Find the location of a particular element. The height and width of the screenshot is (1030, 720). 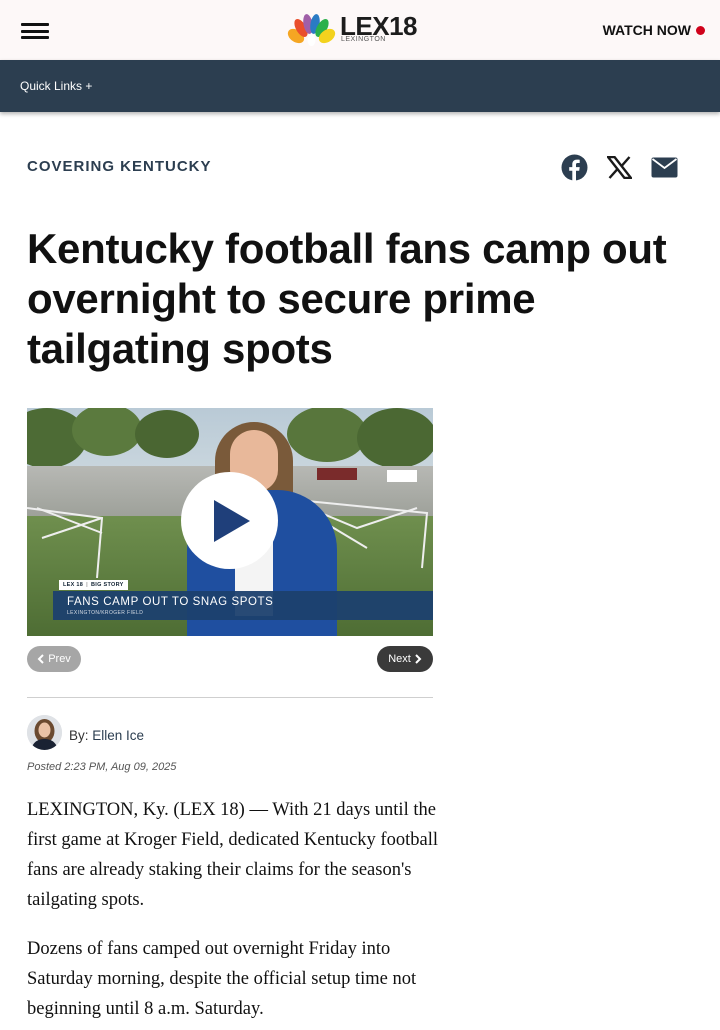

lower-third-subtitle: LEXINGTON/KROGER FIELD is located at coordinates (105, 613).